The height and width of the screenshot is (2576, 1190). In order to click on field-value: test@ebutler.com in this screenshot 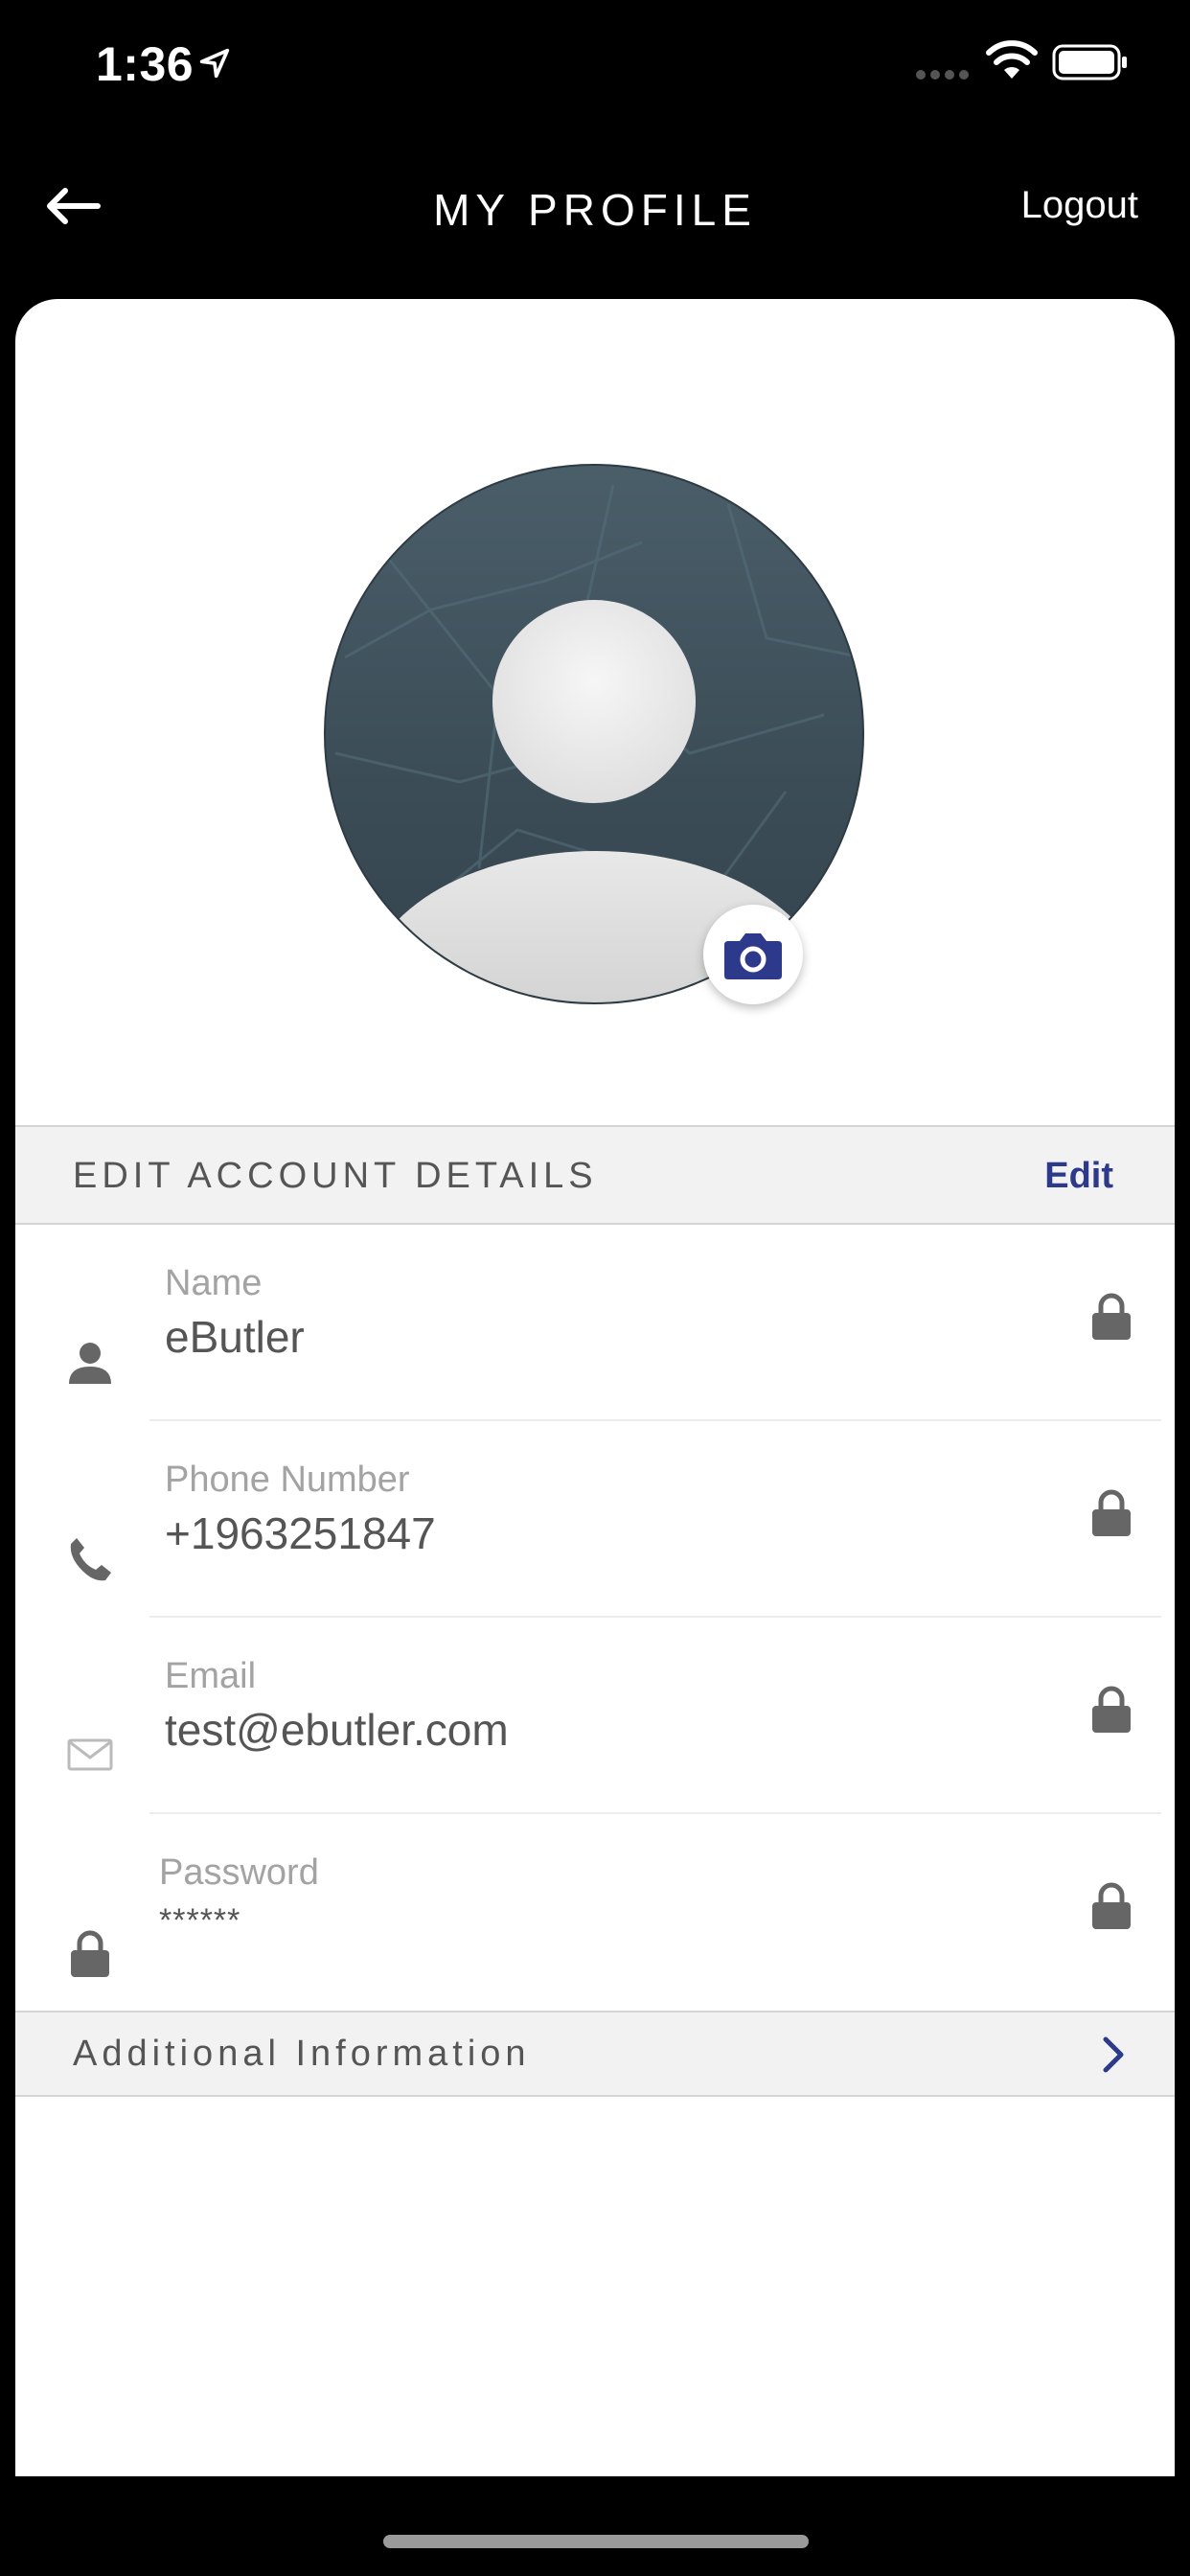, I will do `click(337, 1730)`.